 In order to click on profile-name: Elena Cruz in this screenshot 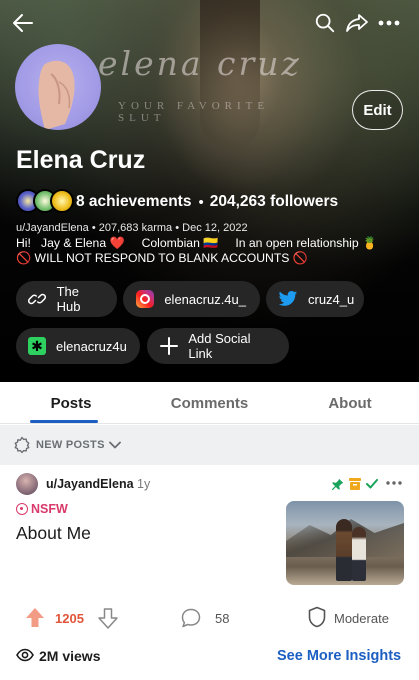, I will do `click(81, 160)`.